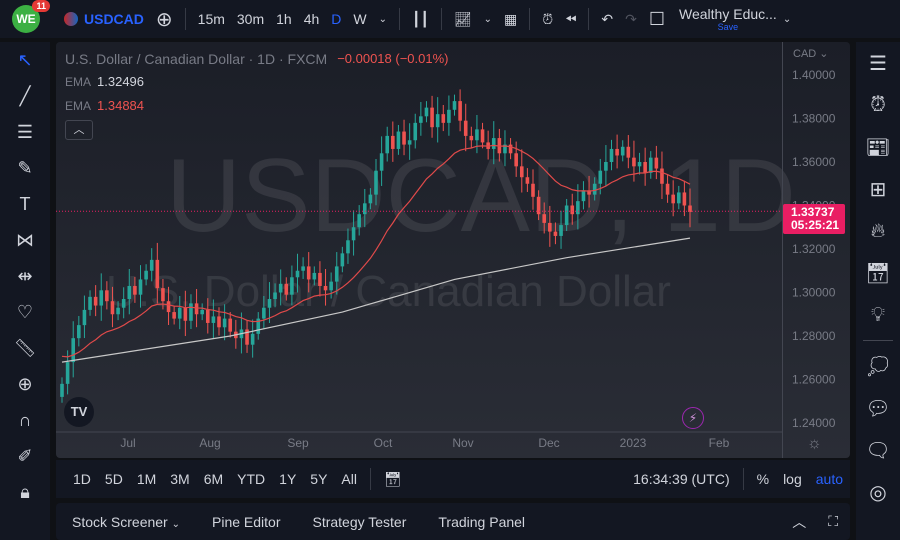 This screenshot has height=540, width=900. Describe the element at coordinates (878, 450) in the screenshot. I see `messages-icon: 🗨︎` at that location.